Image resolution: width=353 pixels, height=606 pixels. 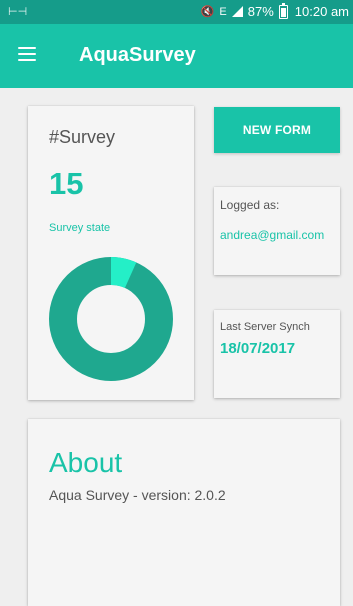 What do you see at coordinates (283, 10) in the screenshot?
I see `battery-icon` at bounding box center [283, 10].